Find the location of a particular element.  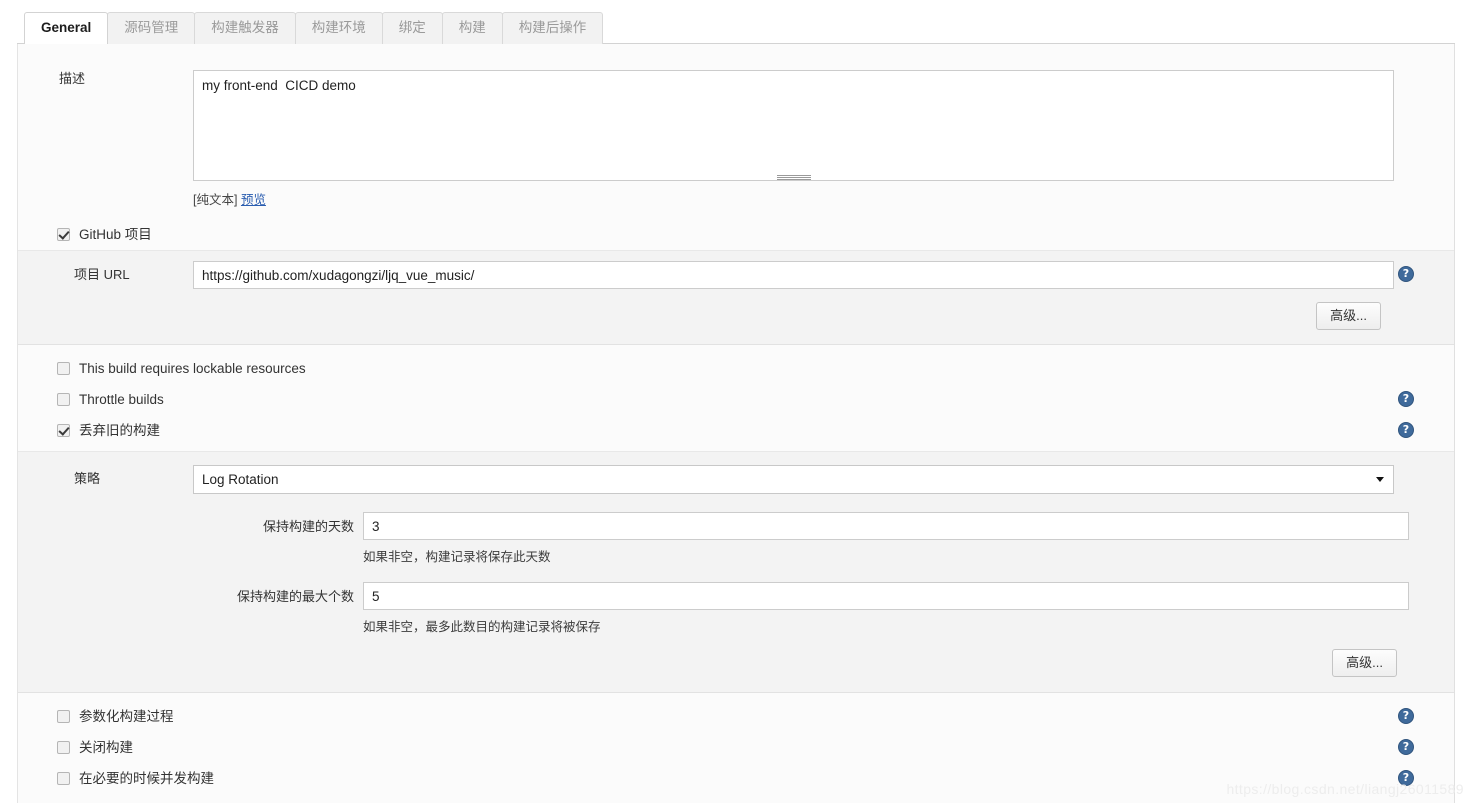

description-plaintext-row: [纯文本] 预览 is located at coordinates (823, 198).